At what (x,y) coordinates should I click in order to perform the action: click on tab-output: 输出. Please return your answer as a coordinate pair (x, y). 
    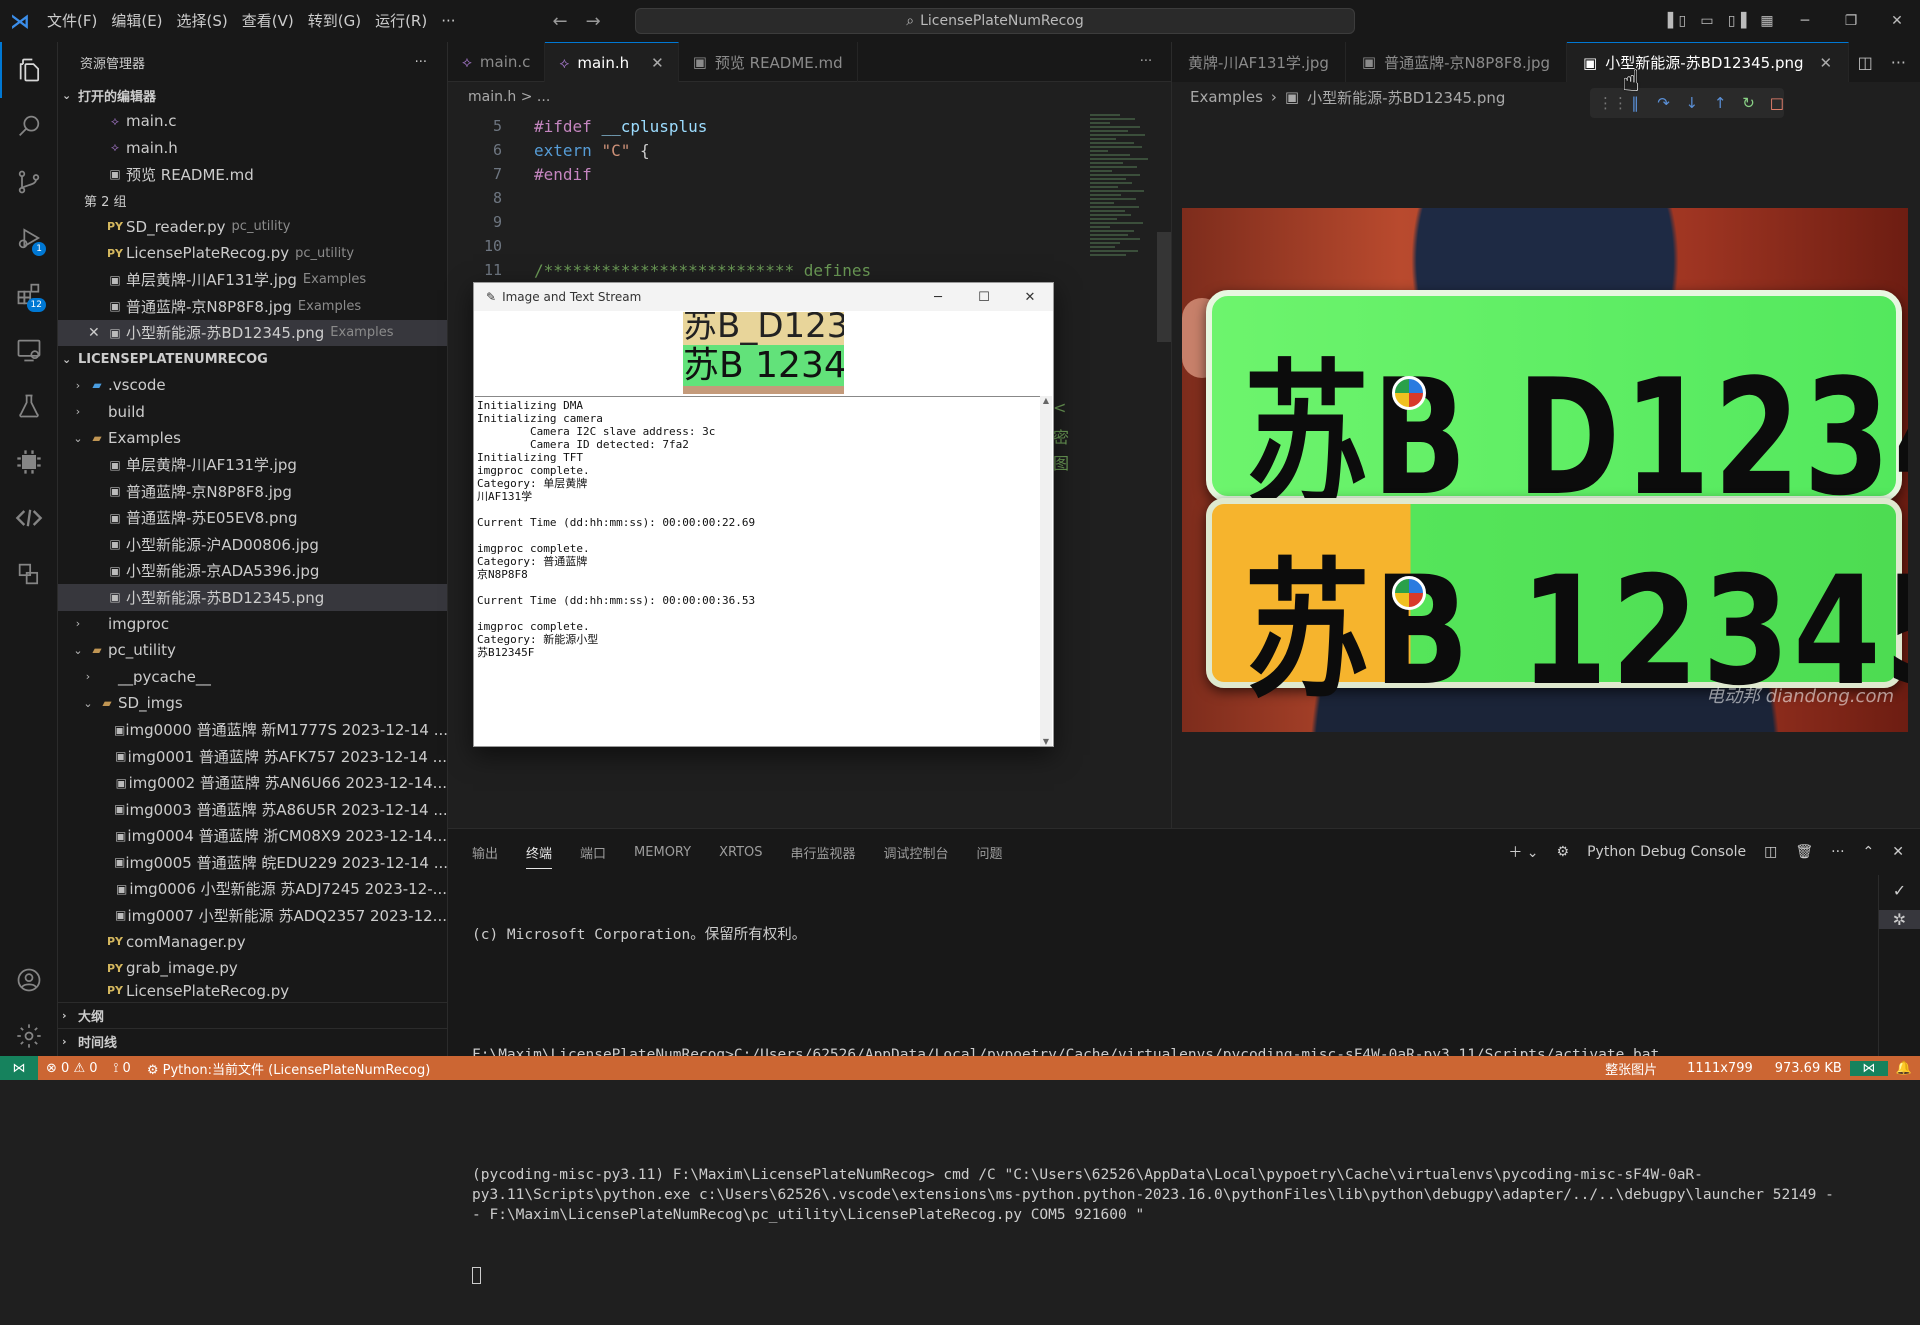
    Looking at the image, I should click on (485, 852).